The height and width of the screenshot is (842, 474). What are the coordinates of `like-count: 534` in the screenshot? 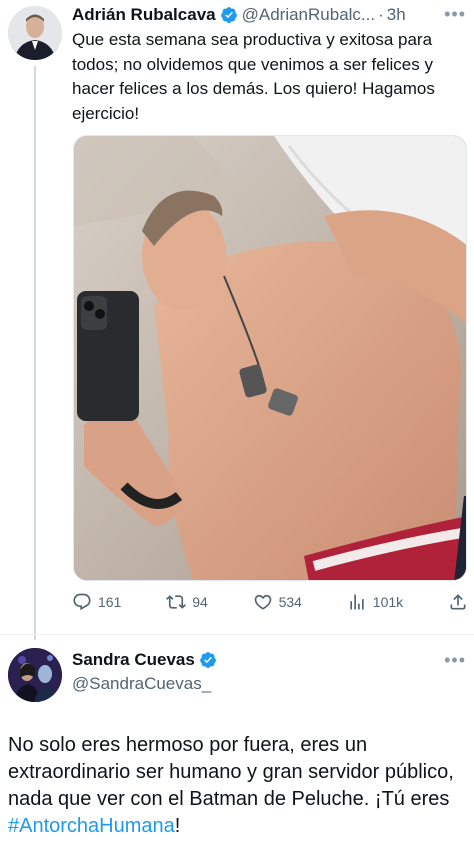 It's located at (290, 602).